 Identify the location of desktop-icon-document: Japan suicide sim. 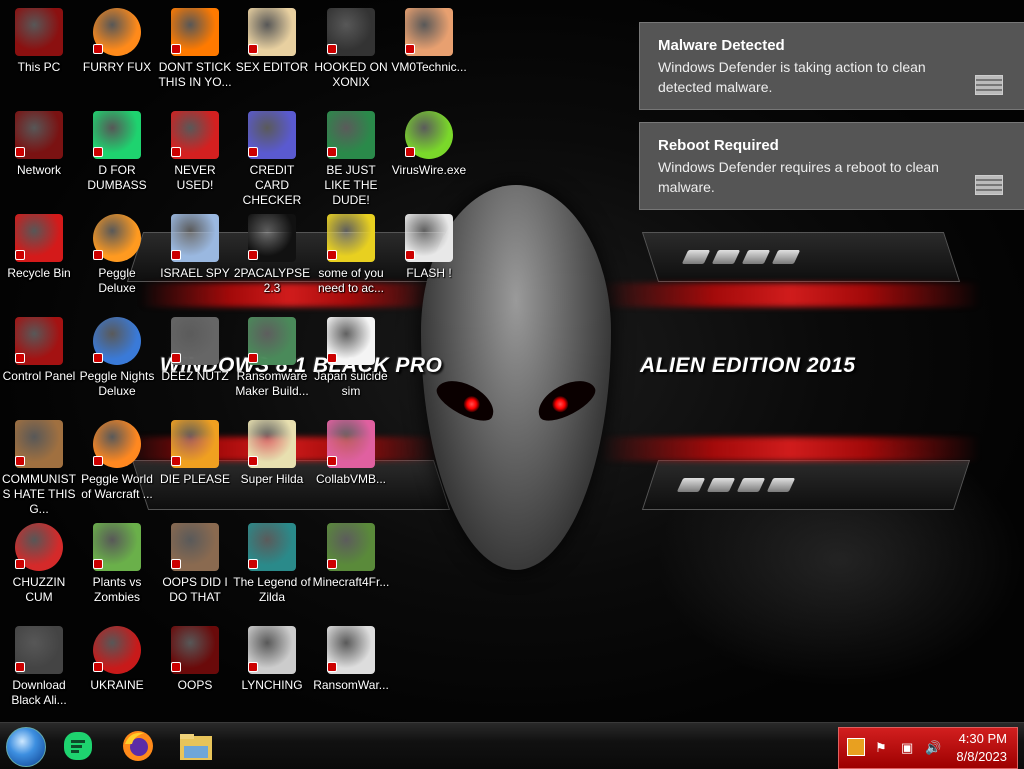
(351, 361).